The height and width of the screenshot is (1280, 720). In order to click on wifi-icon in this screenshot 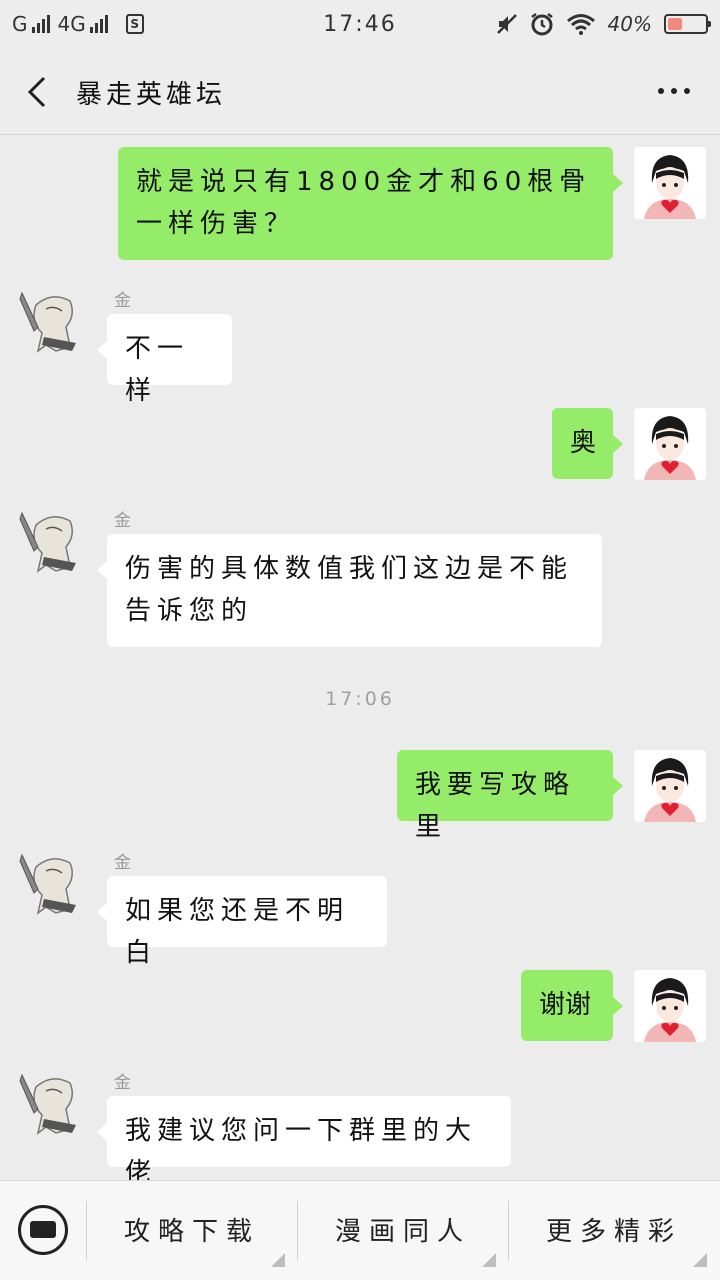, I will do `click(580, 24)`.